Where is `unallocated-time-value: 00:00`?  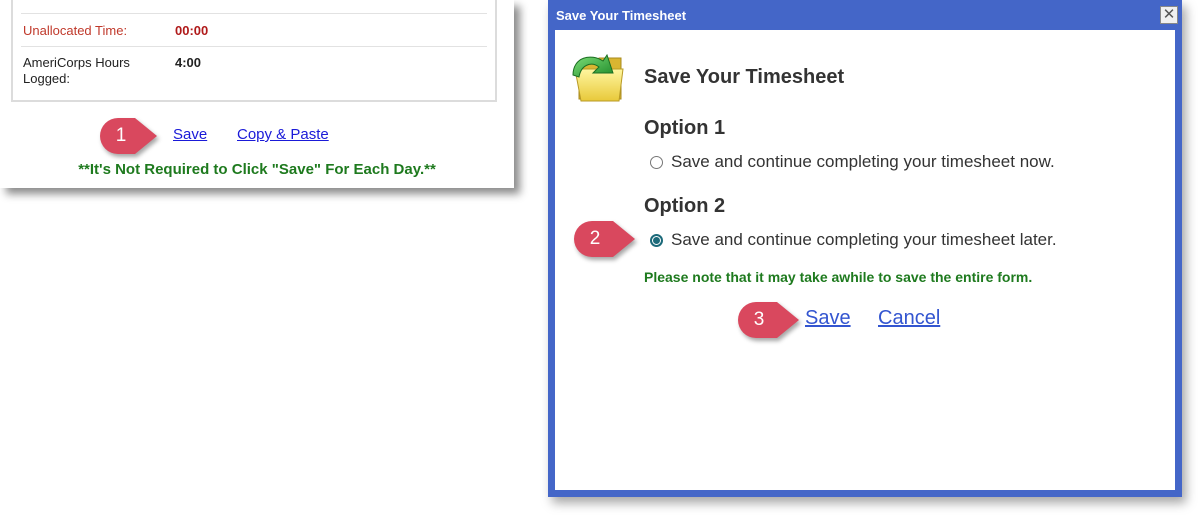 unallocated-time-value: 00:00 is located at coordinates (192, 30).